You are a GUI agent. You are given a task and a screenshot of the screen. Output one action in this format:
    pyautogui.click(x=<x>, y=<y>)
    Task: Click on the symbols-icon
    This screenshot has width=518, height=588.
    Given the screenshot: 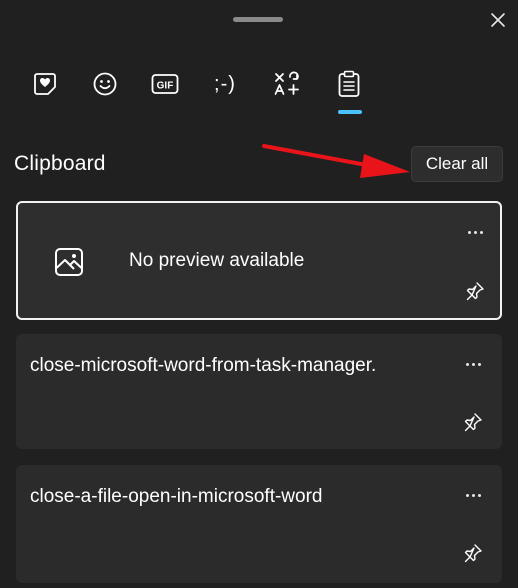 What is the action you would take?
    pyautogui.click(x=286, y=83)
    